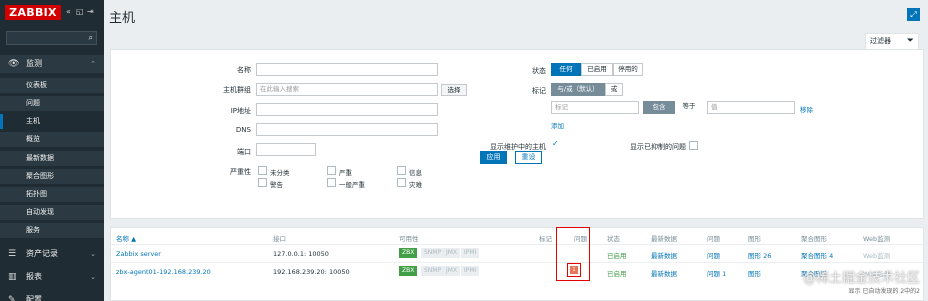 This screenshot has height=301, width=928. I want to click on page-title: 主机, so click(122, 18).